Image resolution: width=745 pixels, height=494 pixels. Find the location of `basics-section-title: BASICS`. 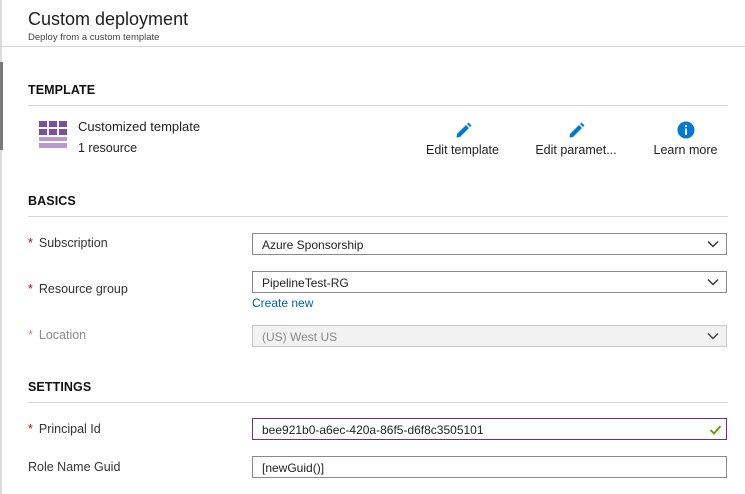

basics-section-title: BASICS is located at coordinates (52, 201).